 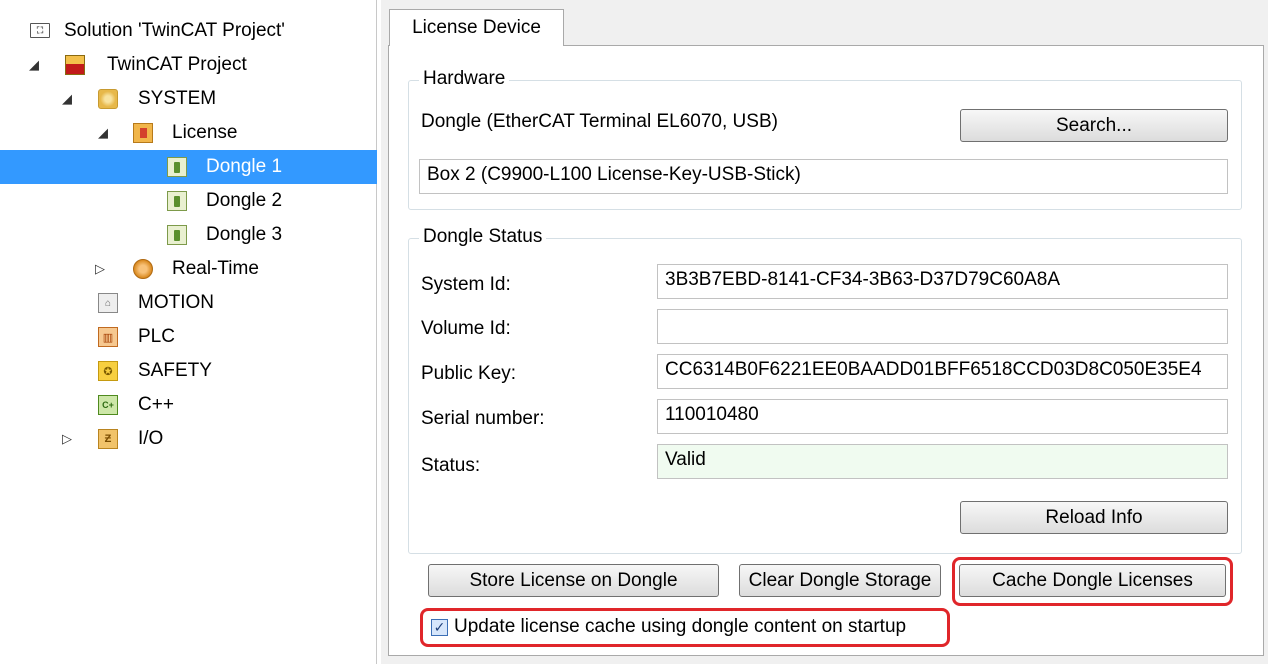 I want to click on checkmark-icon: ✓, so click(x=439, y=627).